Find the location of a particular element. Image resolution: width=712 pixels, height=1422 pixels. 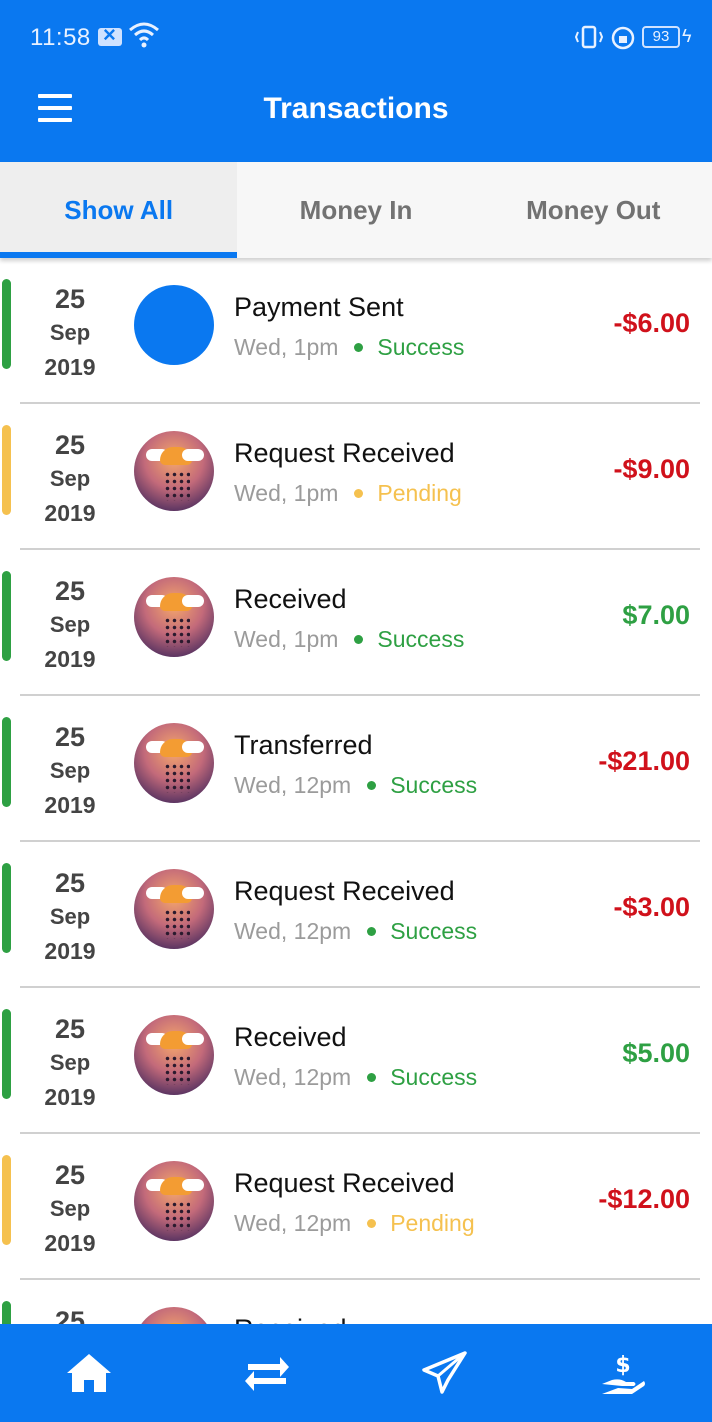

transfer-icon is located at coordinates (267, 1374).